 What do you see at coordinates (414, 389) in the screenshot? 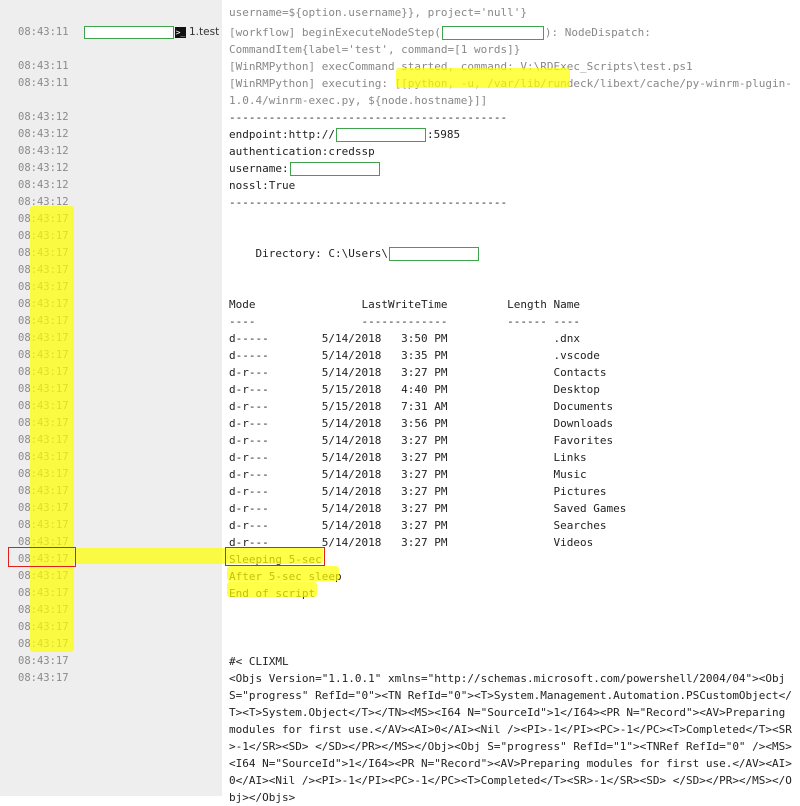
I see `log-text: d-r--- 5/15/2018 4:40 PM Desktop` at bounding box center [414, 389].